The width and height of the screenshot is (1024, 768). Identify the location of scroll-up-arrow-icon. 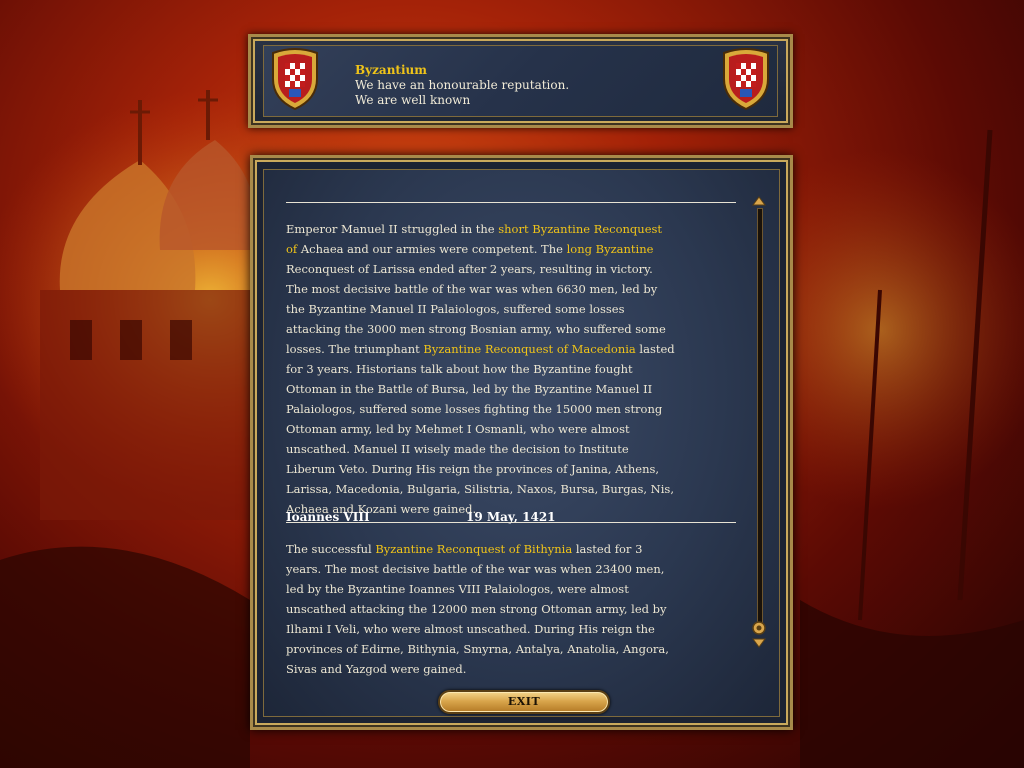
(759, 201).